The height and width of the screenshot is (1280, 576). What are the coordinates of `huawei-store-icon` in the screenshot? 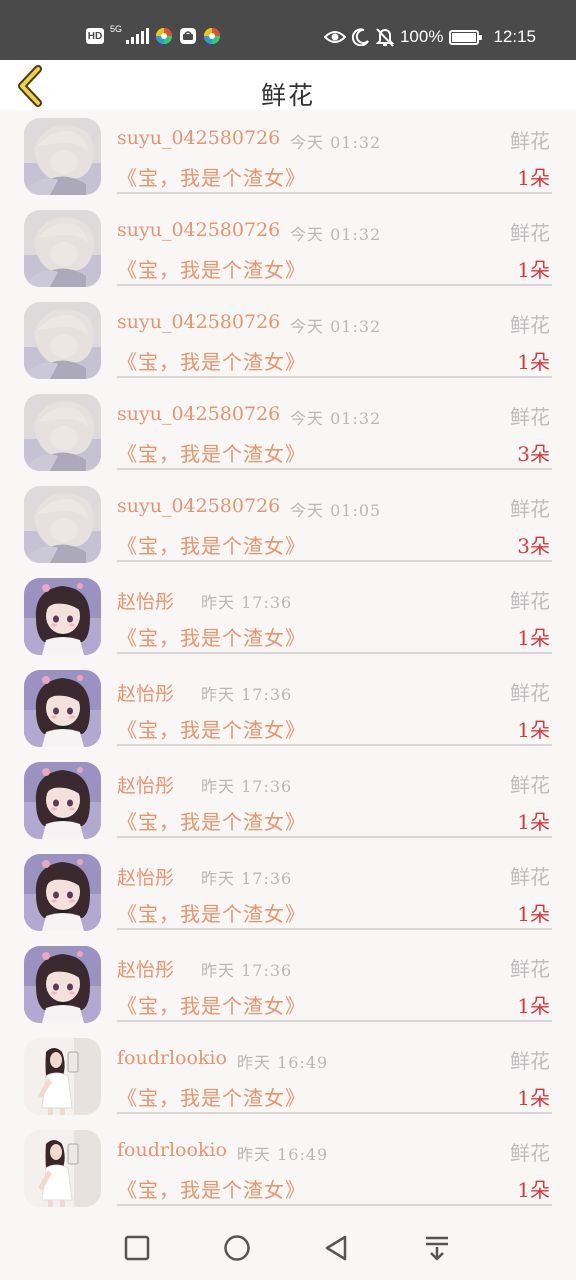 It's located at (188, 36).